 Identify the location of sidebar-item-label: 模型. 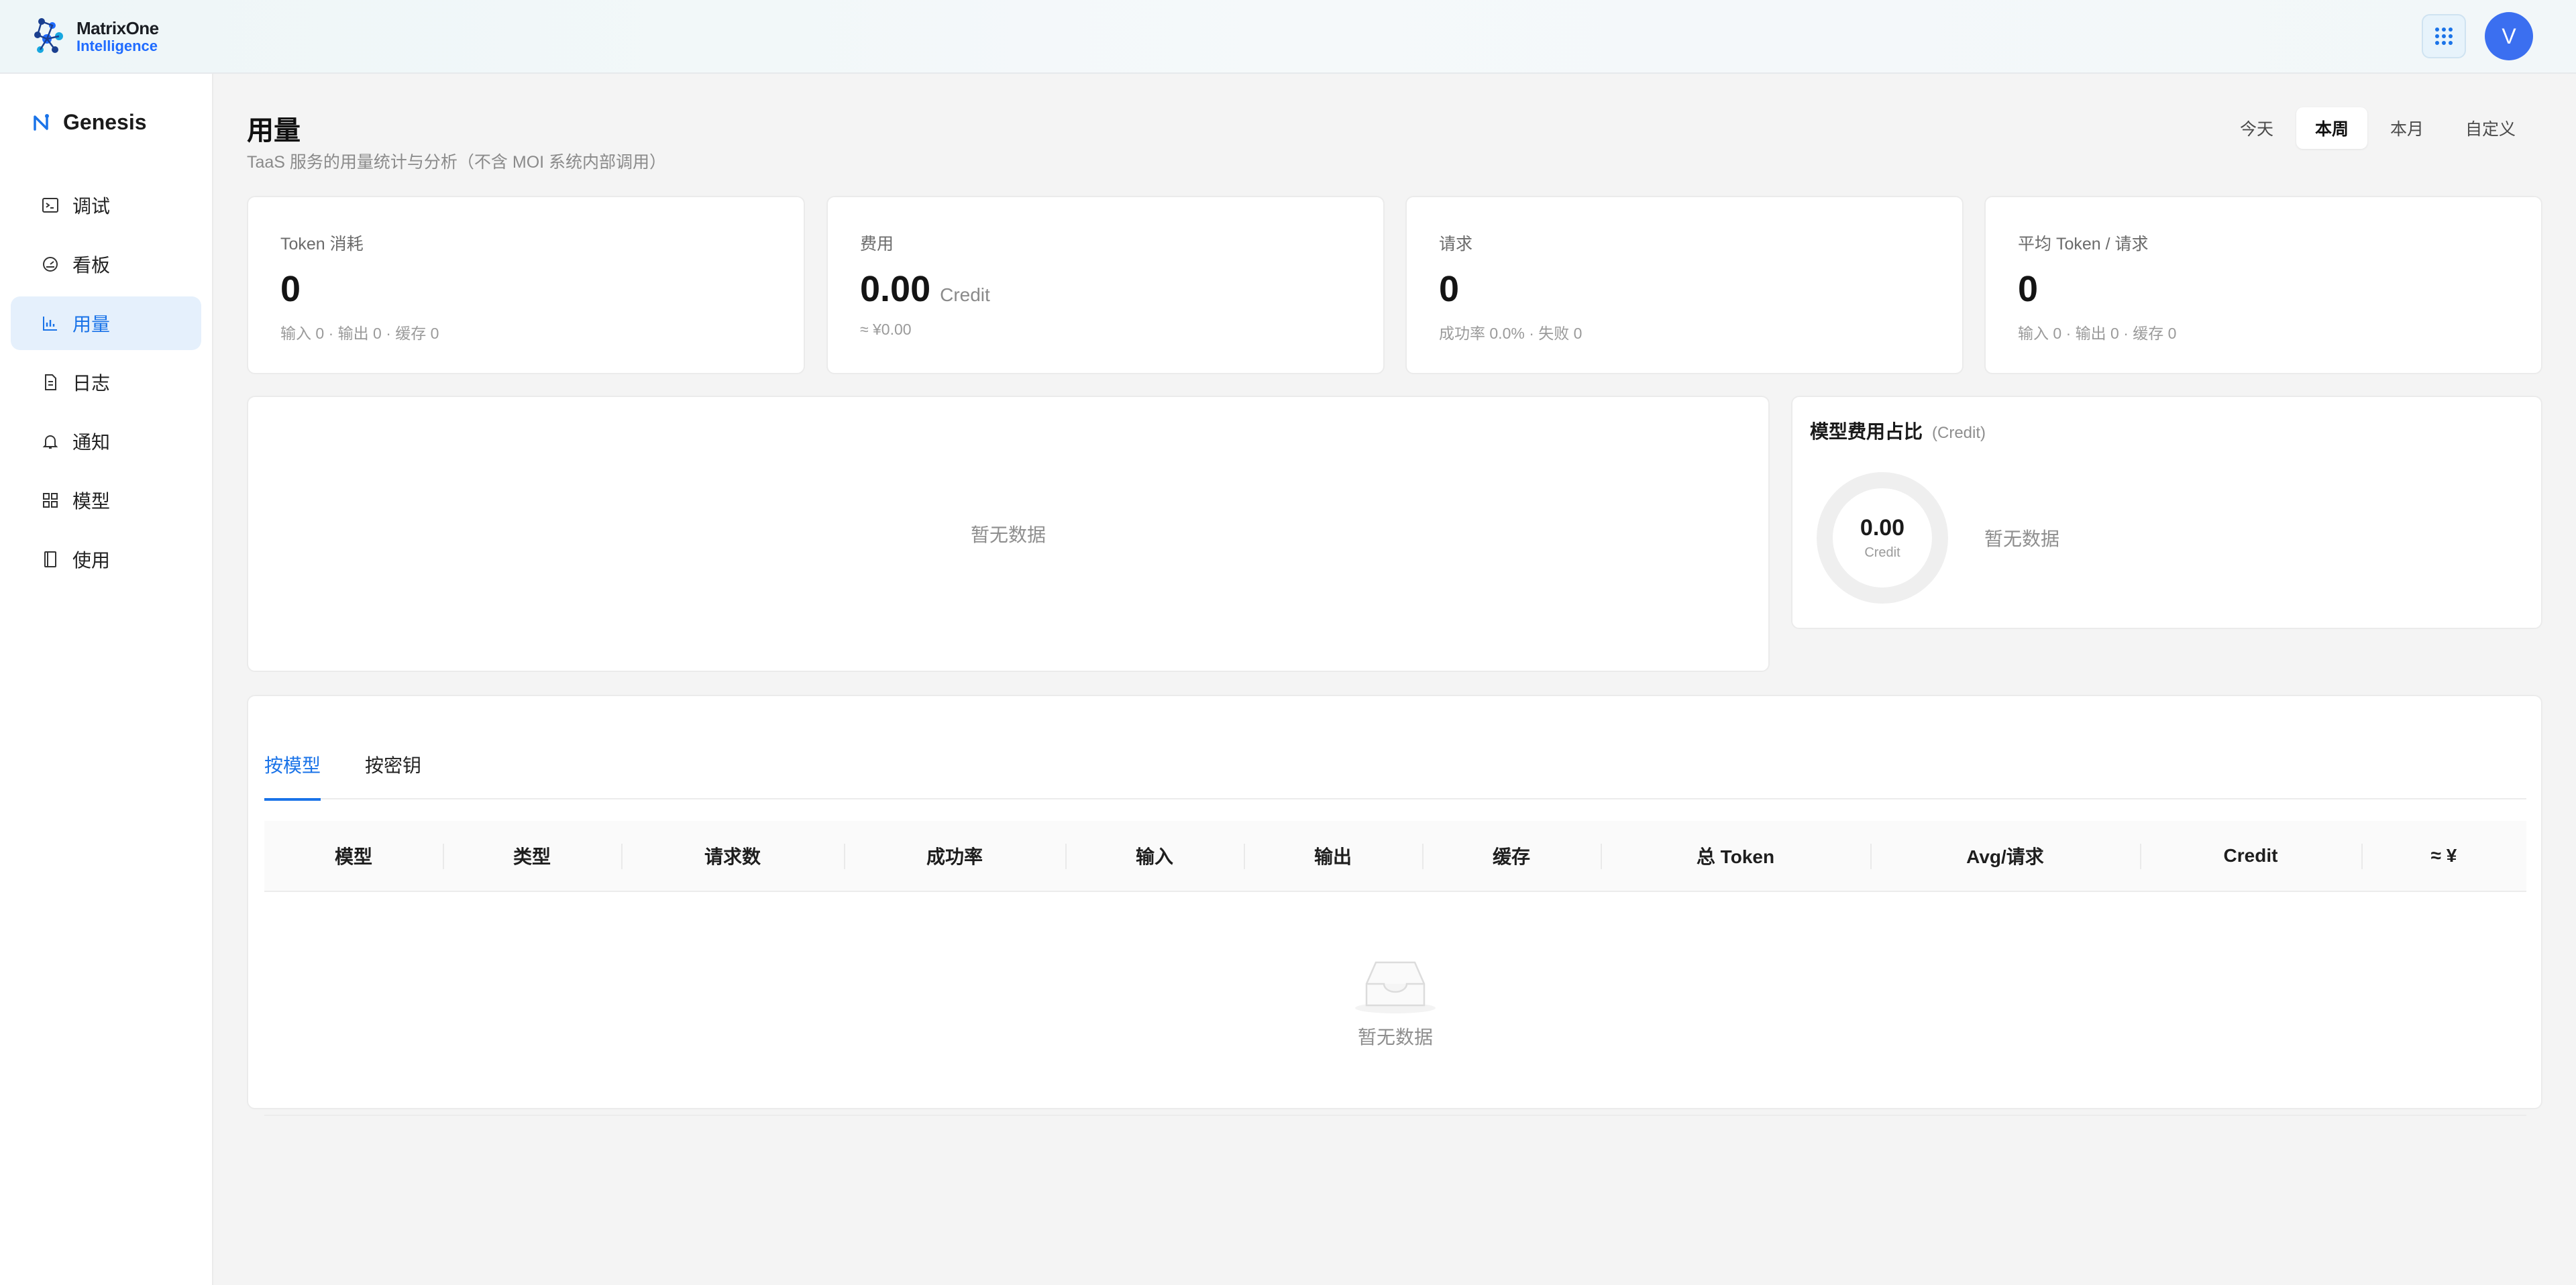
(91, 501).